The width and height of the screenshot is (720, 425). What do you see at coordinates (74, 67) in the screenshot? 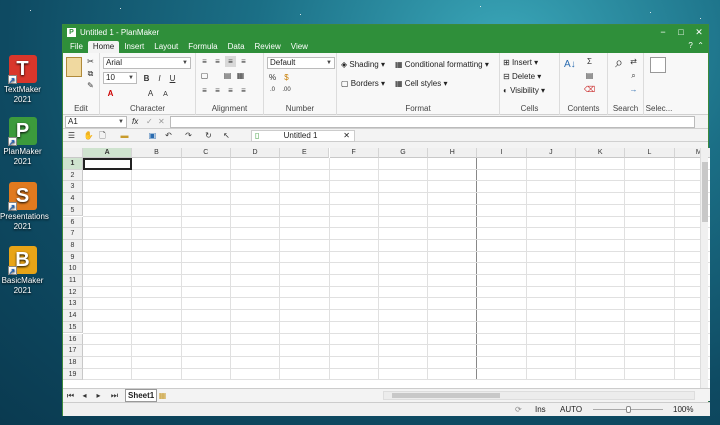
I see `paste-icon` at bounding box center [74, 67].